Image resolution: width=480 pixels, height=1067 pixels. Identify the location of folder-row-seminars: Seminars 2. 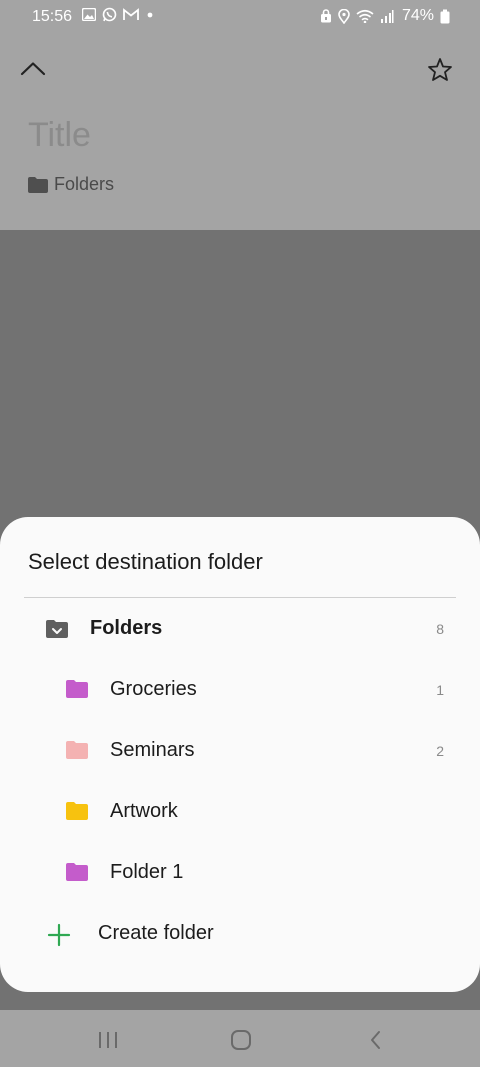
(240, 751).